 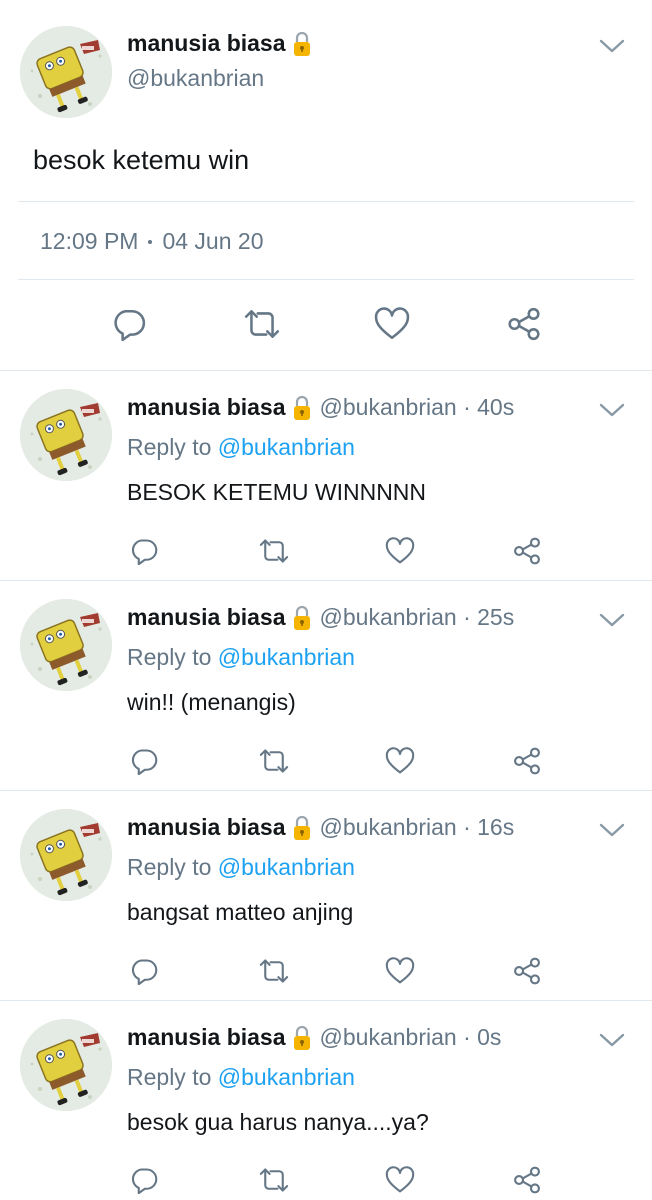 What do you see at coordinates (213, 241) in the screenshot?
I see `tweet-date: 04 Jun 20` at bounding box center [213, 241].